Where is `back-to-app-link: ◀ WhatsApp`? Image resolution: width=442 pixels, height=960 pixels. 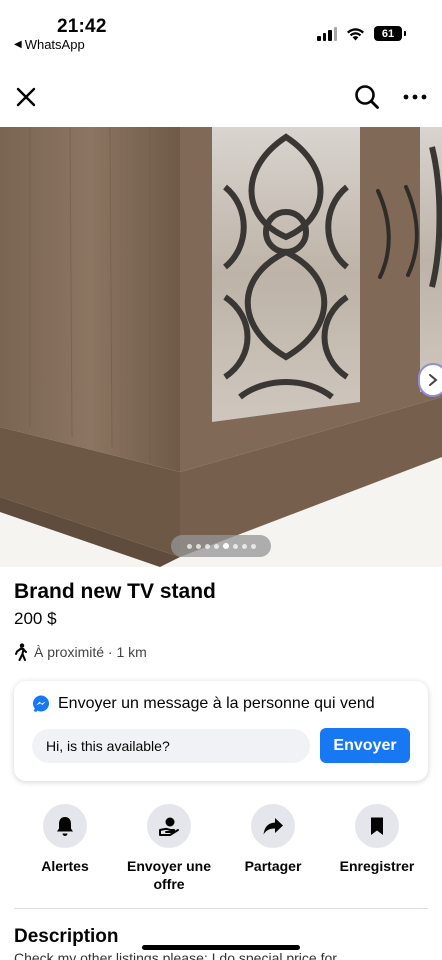
back-to-app-link: ◀ WhatsApp is located at coordinates (49, 44).